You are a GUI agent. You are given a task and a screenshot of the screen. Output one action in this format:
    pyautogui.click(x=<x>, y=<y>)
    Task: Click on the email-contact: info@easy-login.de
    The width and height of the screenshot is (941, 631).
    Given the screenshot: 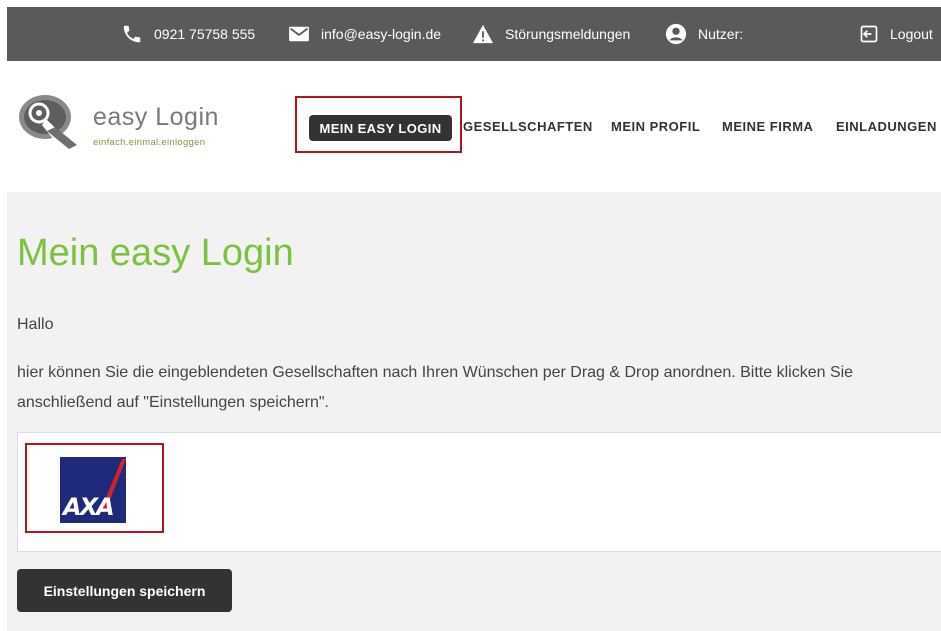 What is the action you would take?
    pyautogui.click(x=364, y=34)
    